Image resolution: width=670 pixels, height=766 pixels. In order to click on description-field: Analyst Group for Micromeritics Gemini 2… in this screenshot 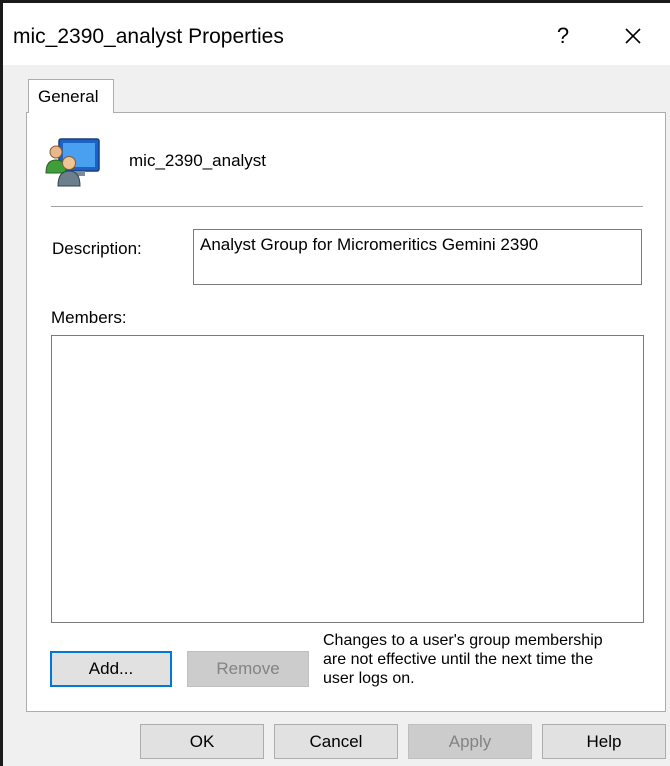, I will do `click(417, 257)`.